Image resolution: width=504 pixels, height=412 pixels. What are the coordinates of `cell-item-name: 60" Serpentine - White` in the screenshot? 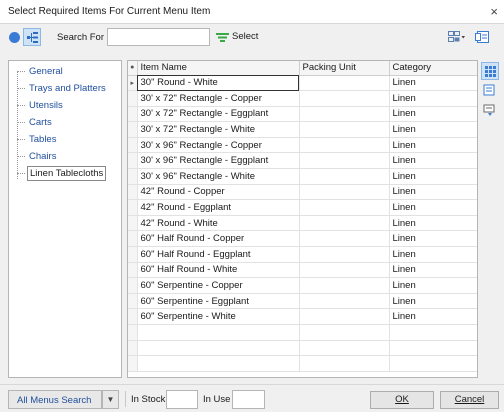 It's located at (218, 316).